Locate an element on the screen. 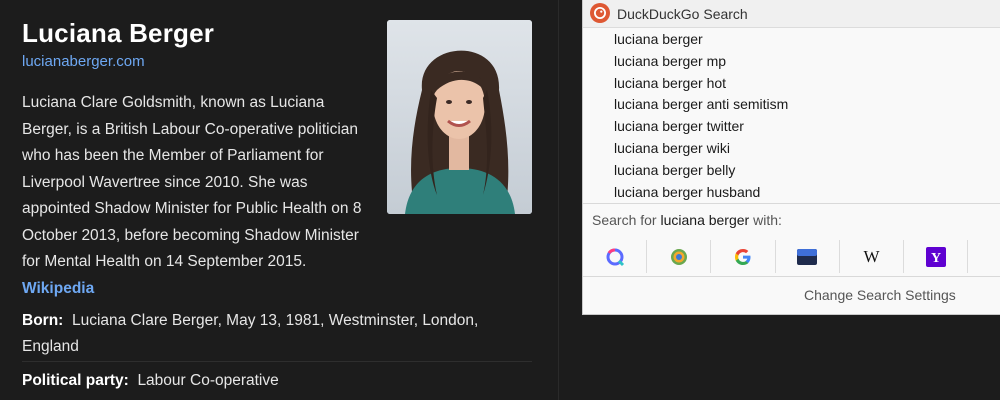  search-for-line: Search for luciana berger with: is located at coordinates (687, 220).